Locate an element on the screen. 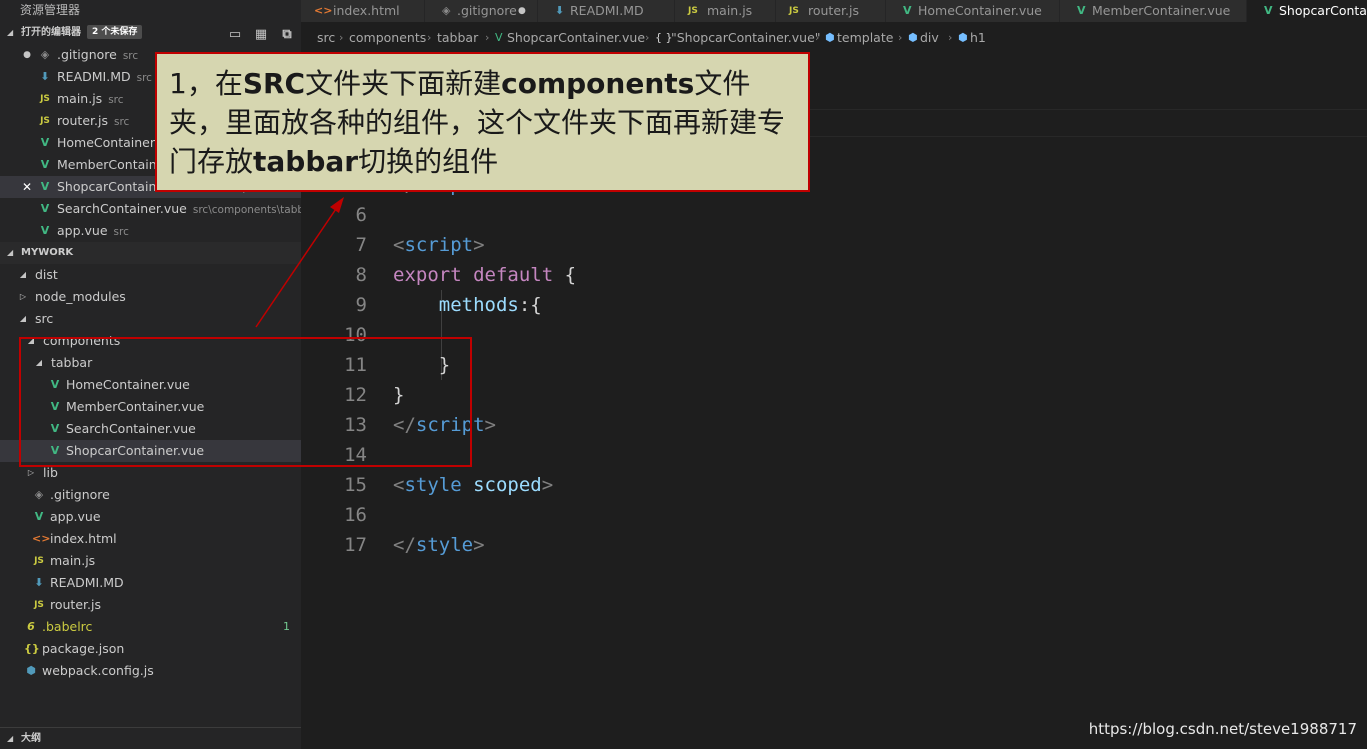 The width and height of the screenshot is (1367, 749). tab-gitignore: ◈ .gitignore ● is located at coordinates (481, 11).